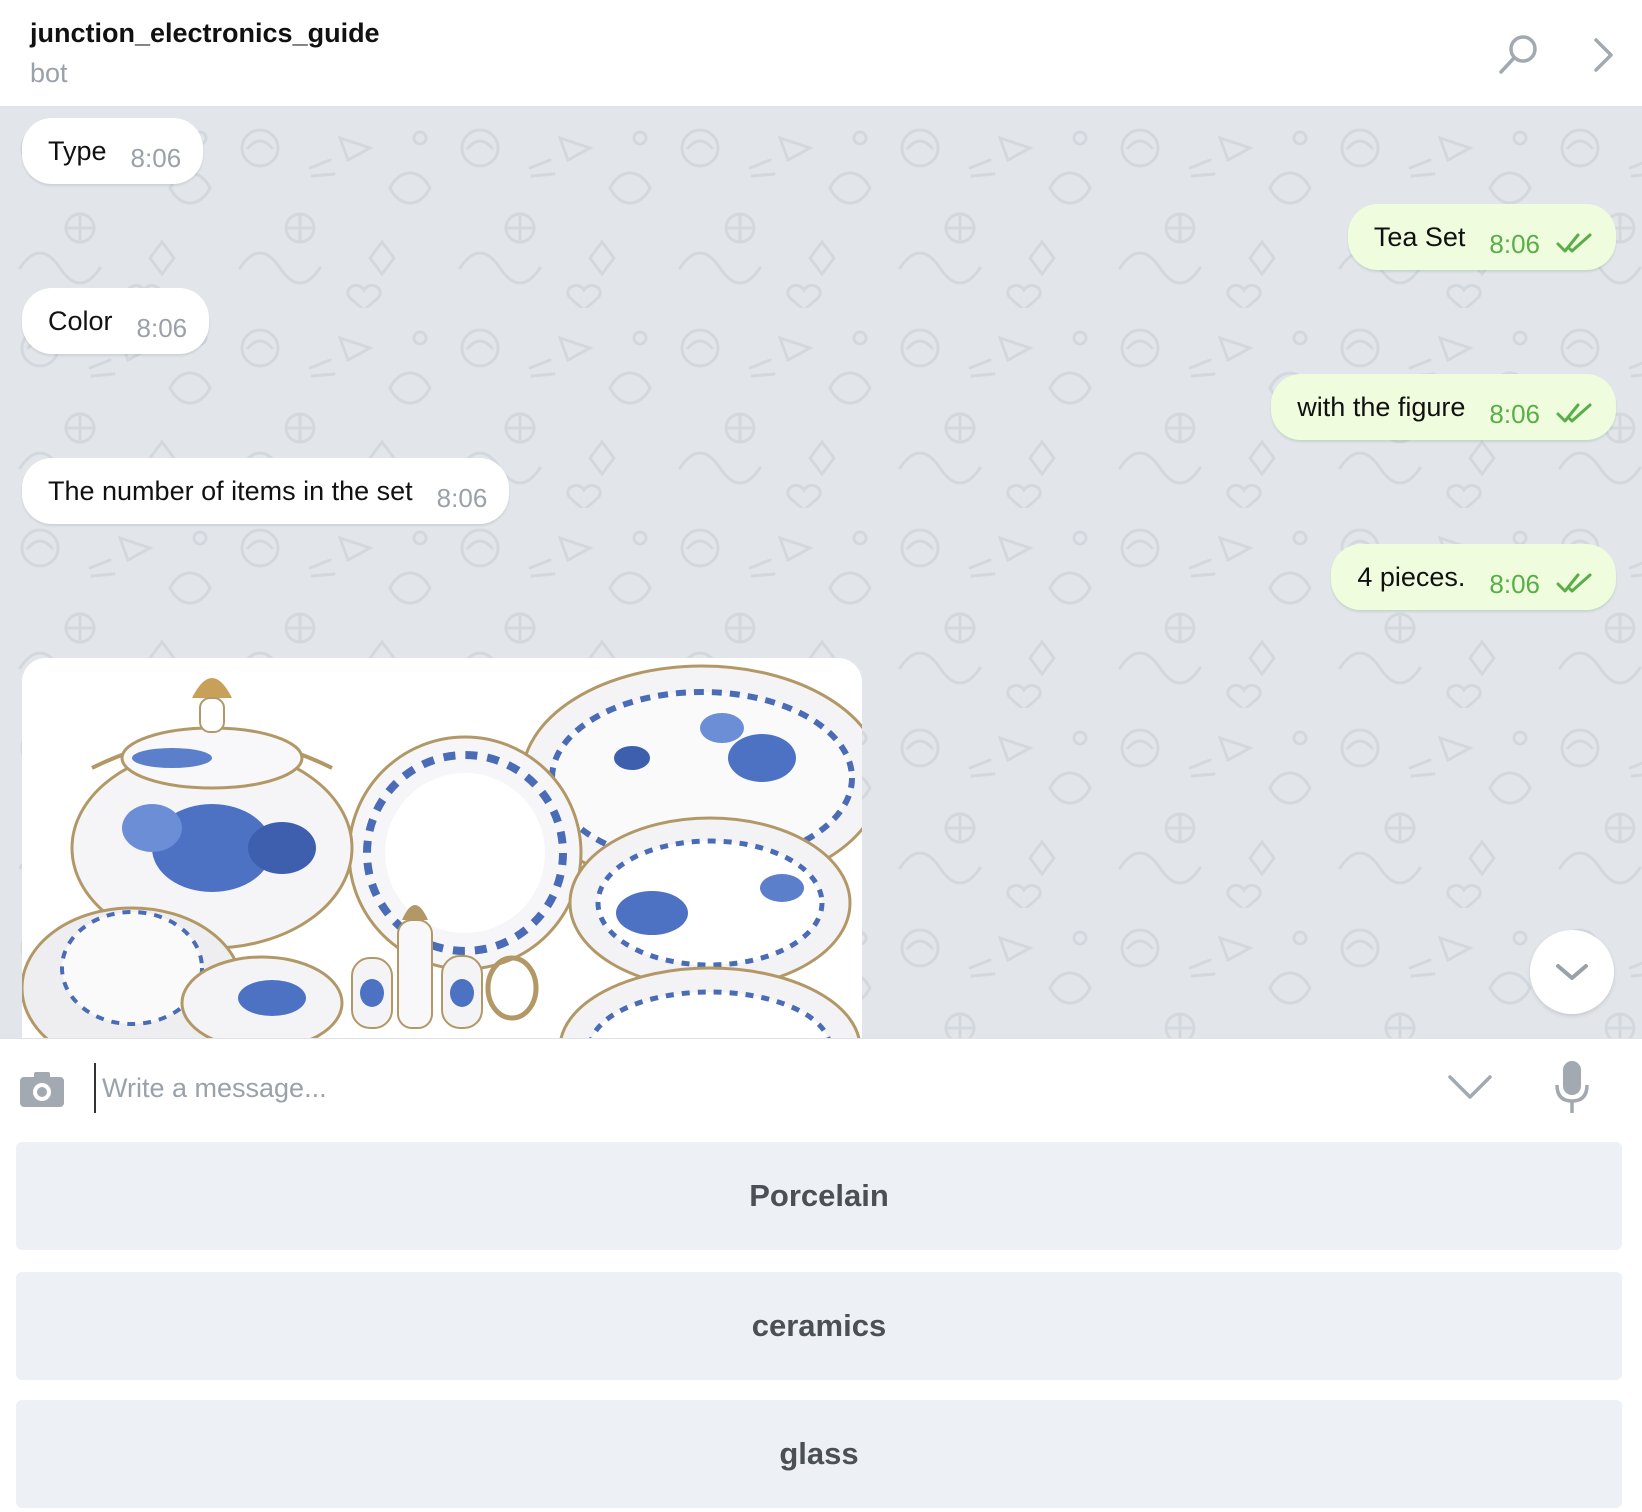  Describe the element at coordinates (1572, 1087) in the screenshot. I see `microphone-icon` at that location.